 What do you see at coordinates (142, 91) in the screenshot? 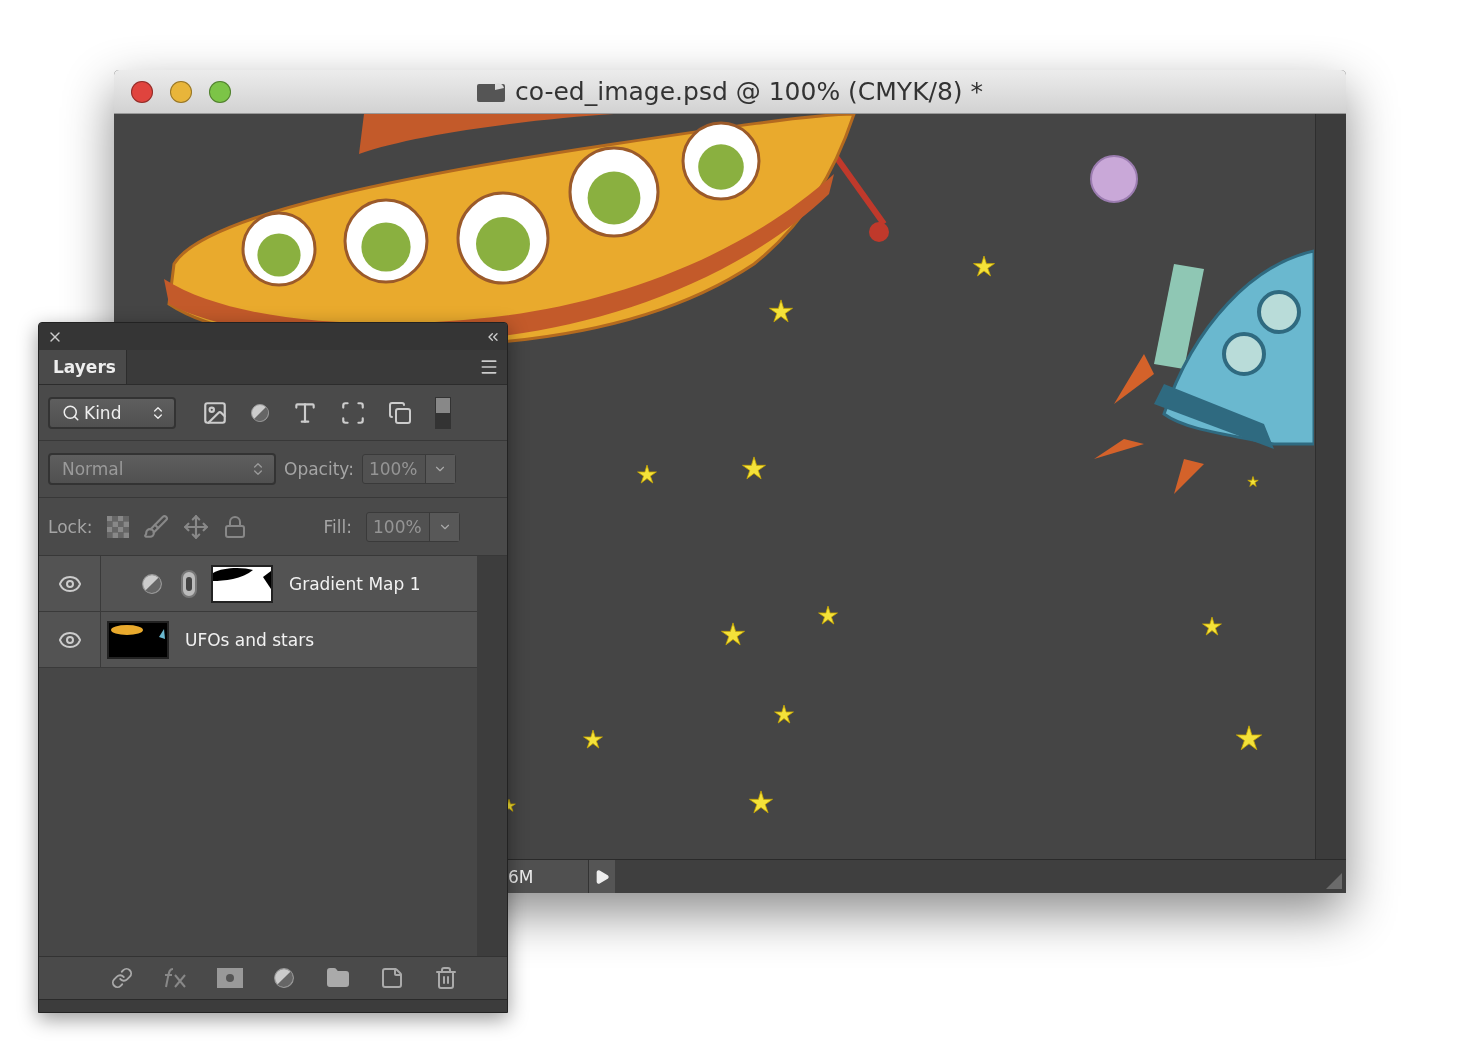
I see `close-button` at bounding box center [142, 91].